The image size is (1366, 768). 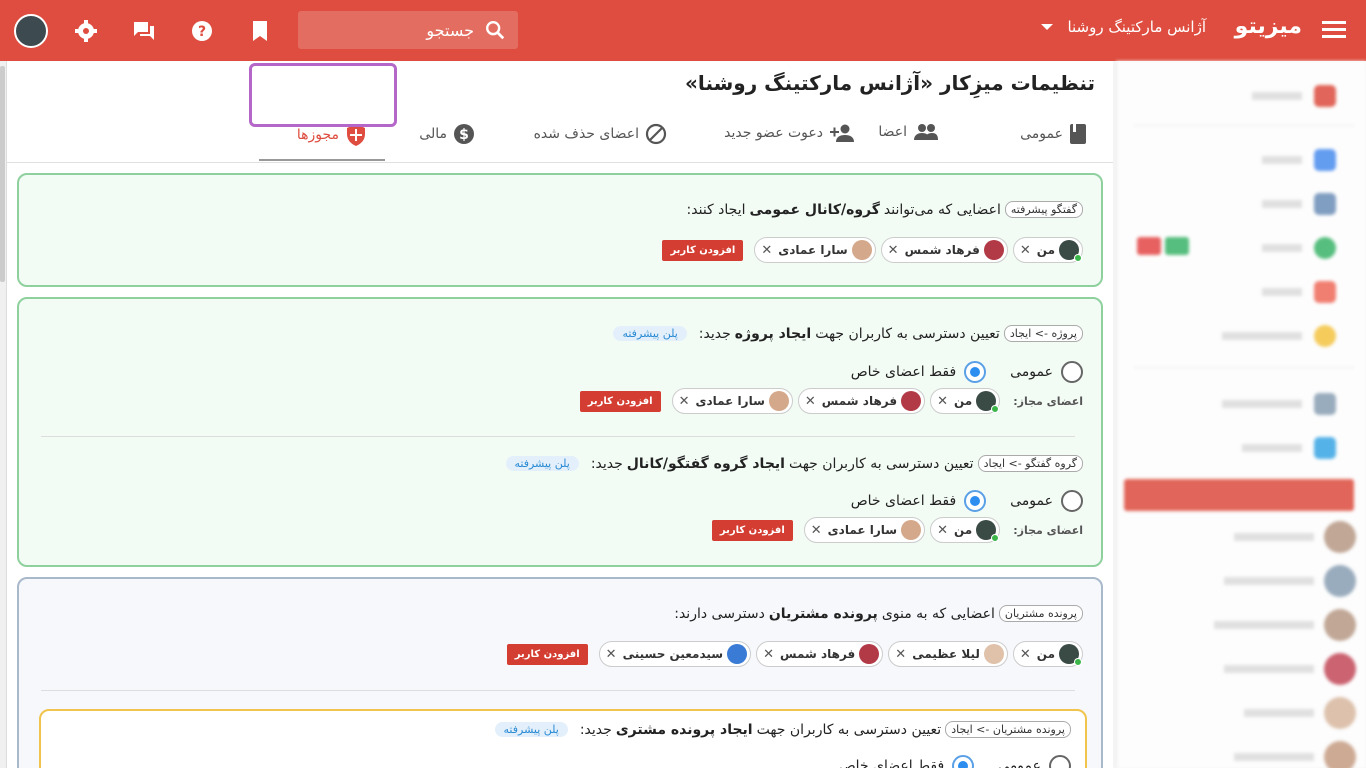 What do you see at coordinates (447, 134) in the screenshot?
I see `tab-finance: $ مالی` at bounding box center [447, 134].